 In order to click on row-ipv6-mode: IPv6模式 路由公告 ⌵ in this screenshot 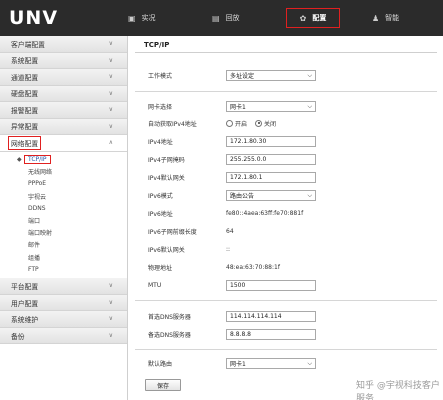, I will do `click(232, 195)`.